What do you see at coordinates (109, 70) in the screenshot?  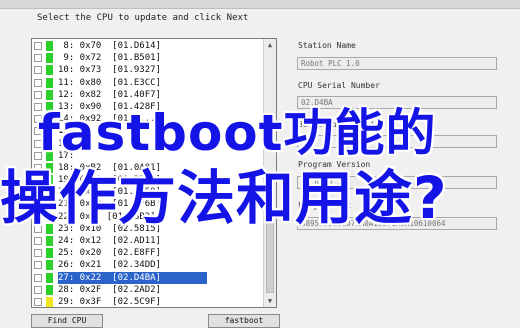 I see `cpu-list-item-text: 10: 0x73 [01.9327]` at bounding box center [109, 70].